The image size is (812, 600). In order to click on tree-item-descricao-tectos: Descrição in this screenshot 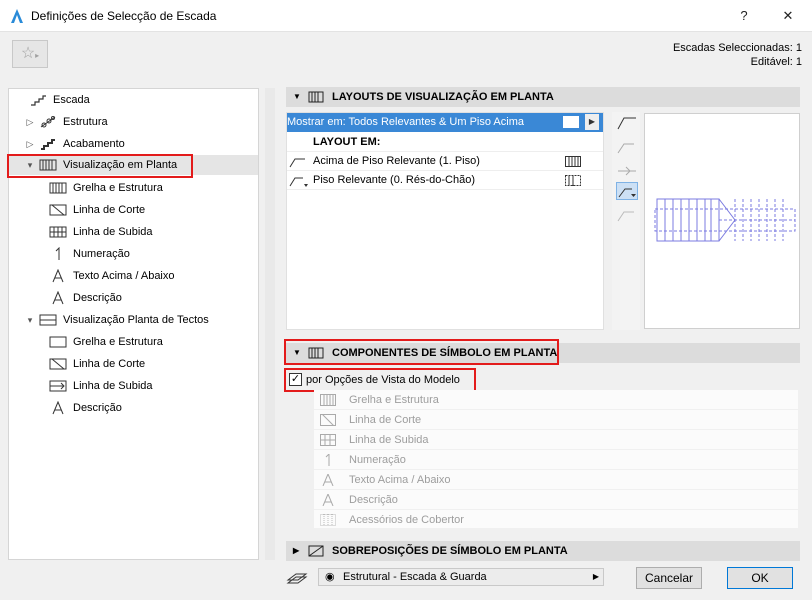, I will do `click(133, 408)`.